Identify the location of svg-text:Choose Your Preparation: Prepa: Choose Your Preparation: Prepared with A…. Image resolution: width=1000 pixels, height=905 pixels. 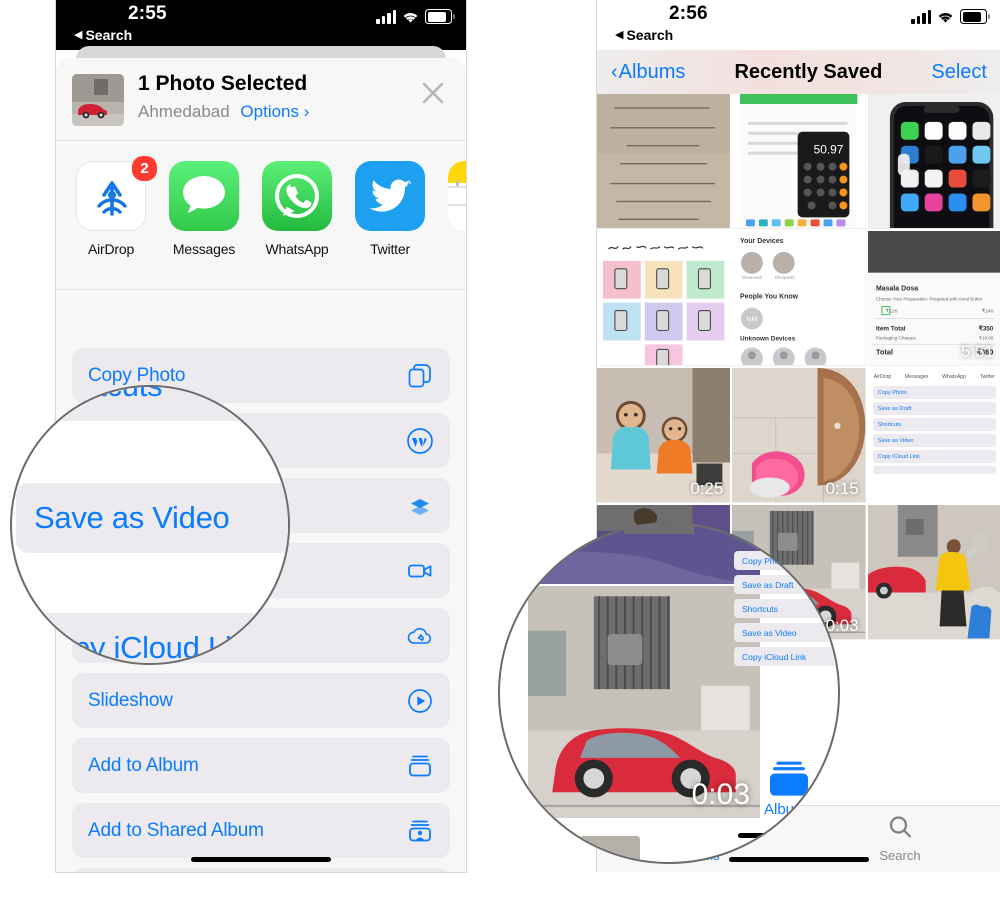
(929, 299).